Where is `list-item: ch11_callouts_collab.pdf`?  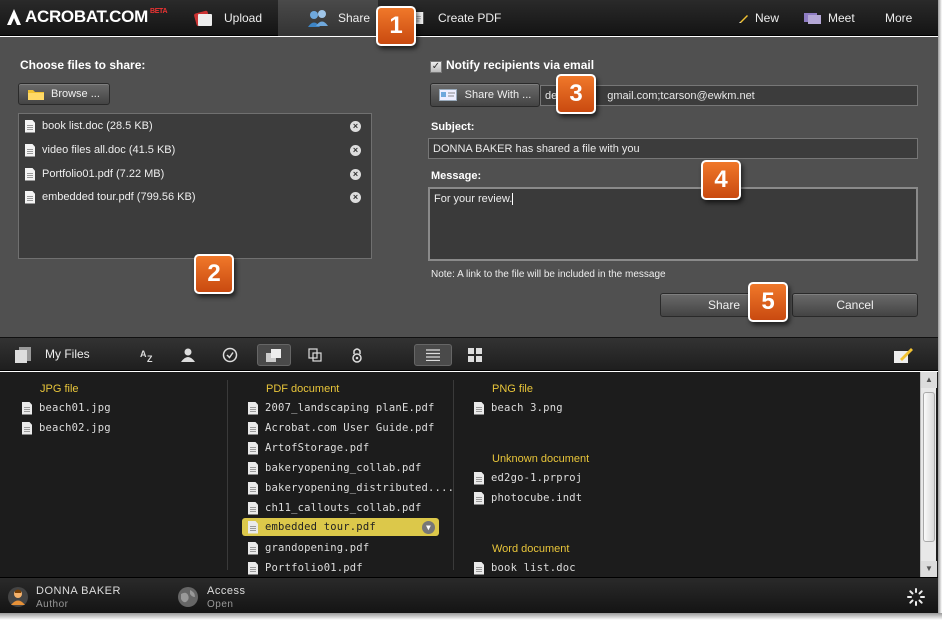
list-item: ch11_callouts_collab.pdf is located at coordinates (335, 508).